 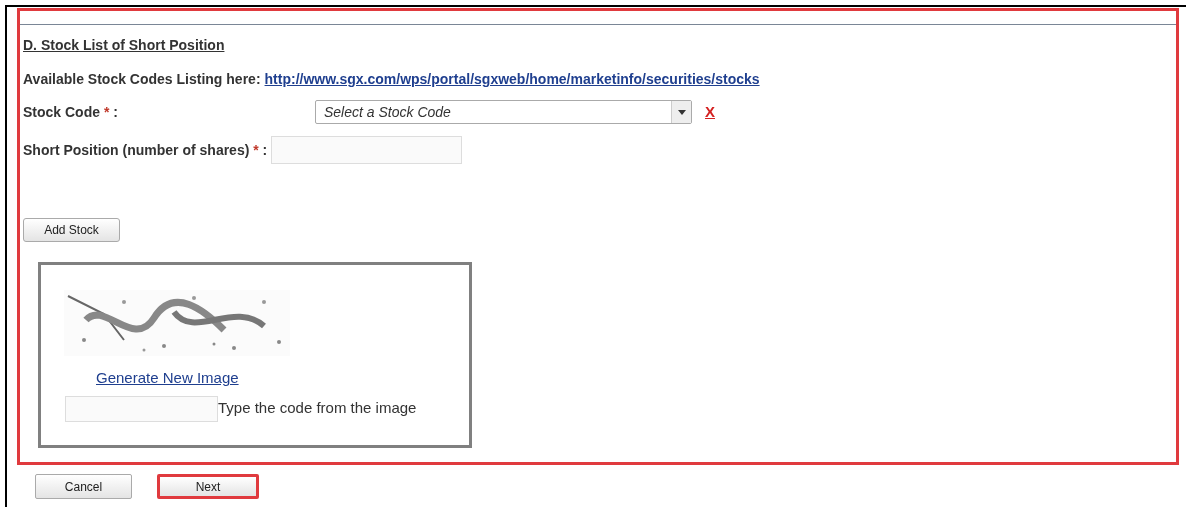 What do you see at coordinates (367, 150) in the screenshot?
I see `short-position-field` at bounding box center [367, 150].